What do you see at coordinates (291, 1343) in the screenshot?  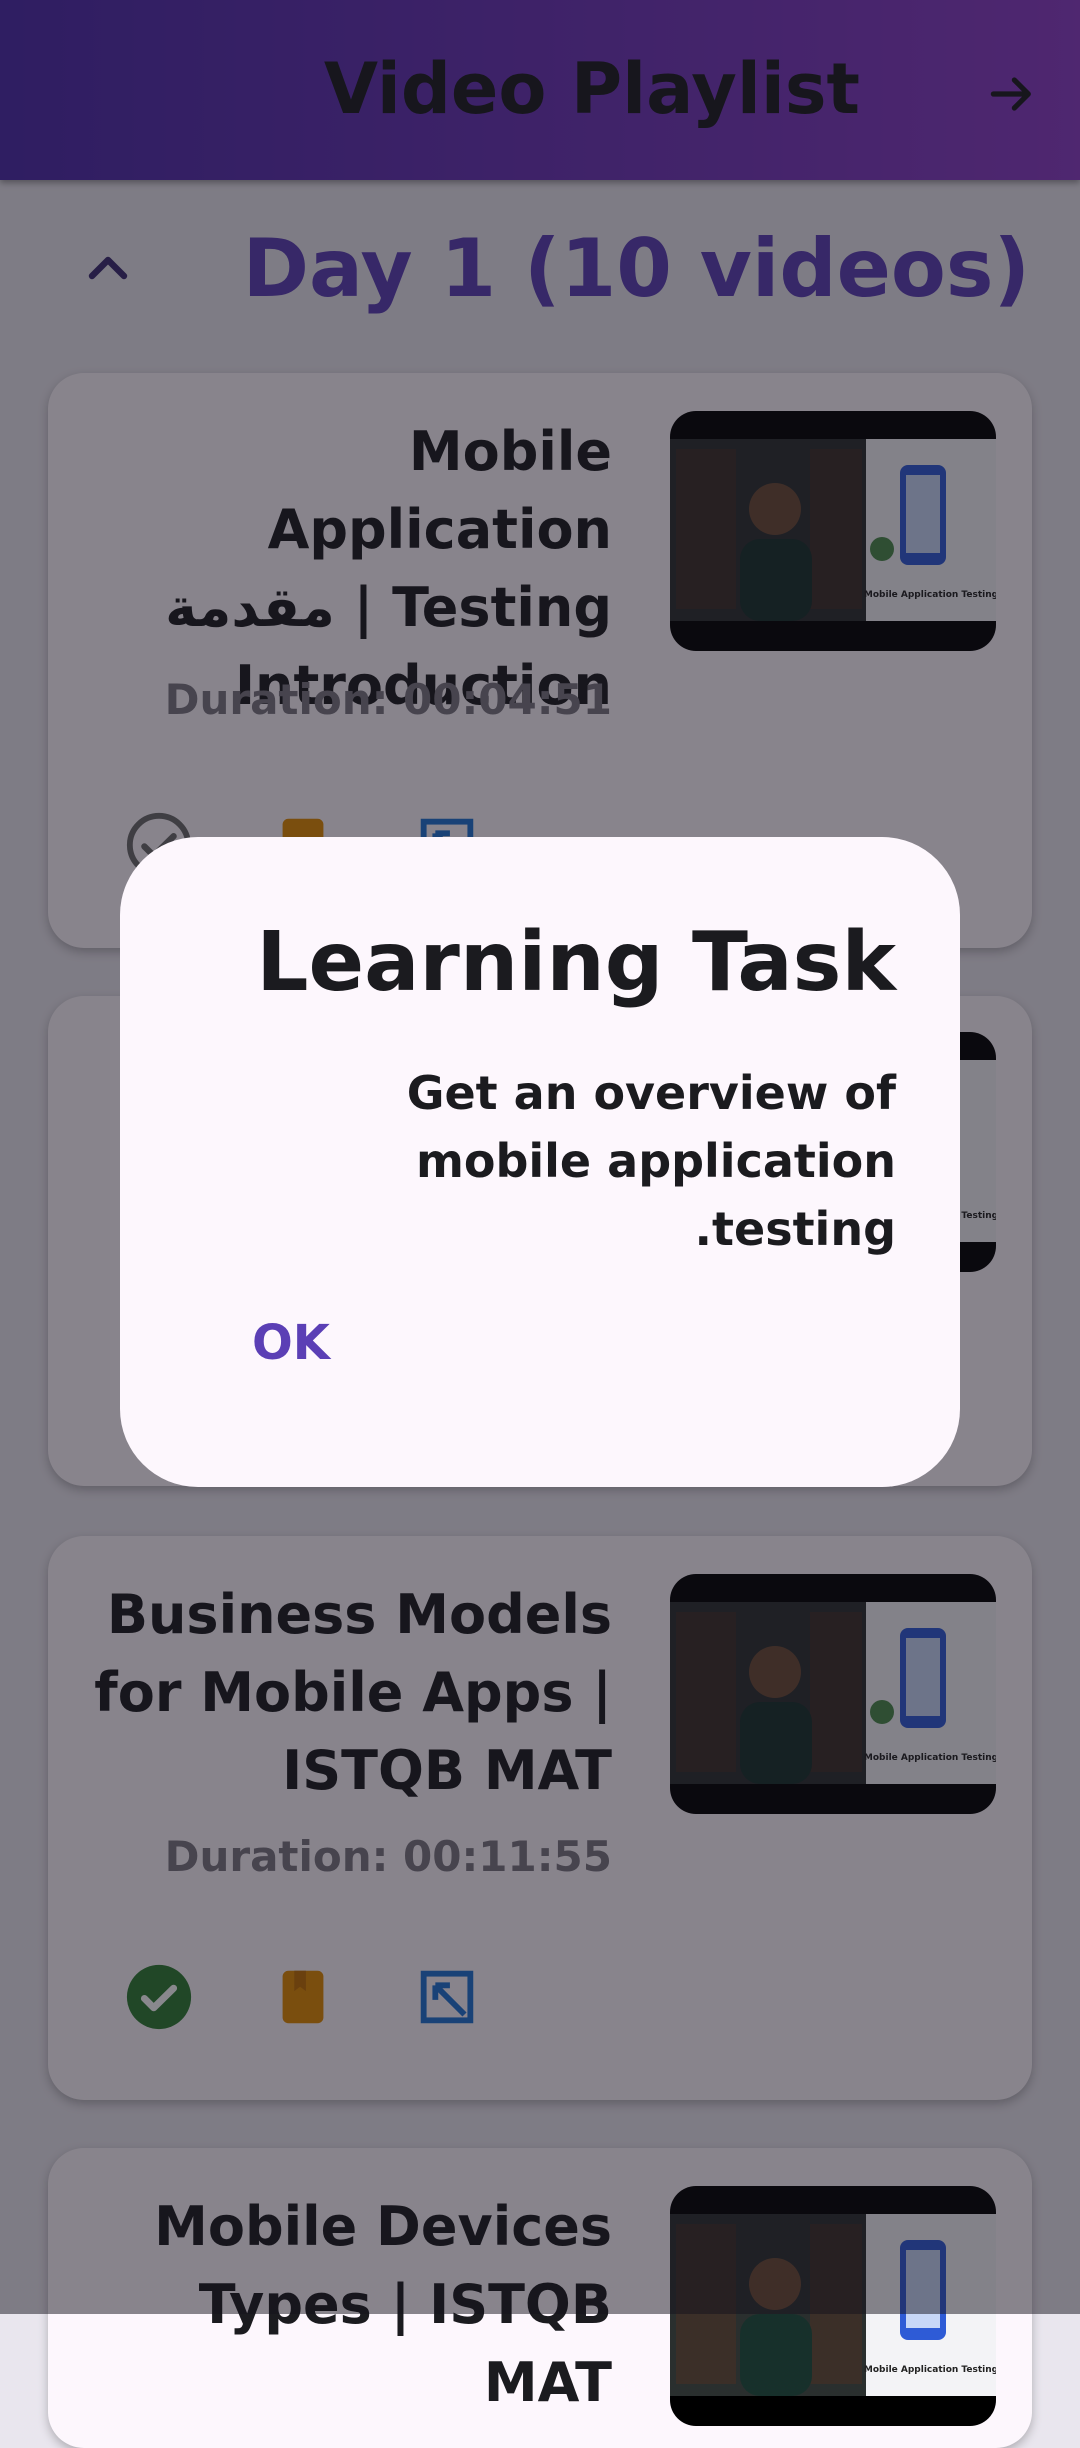 I see `ok-button: OK` at bounding box center [291, 1343].